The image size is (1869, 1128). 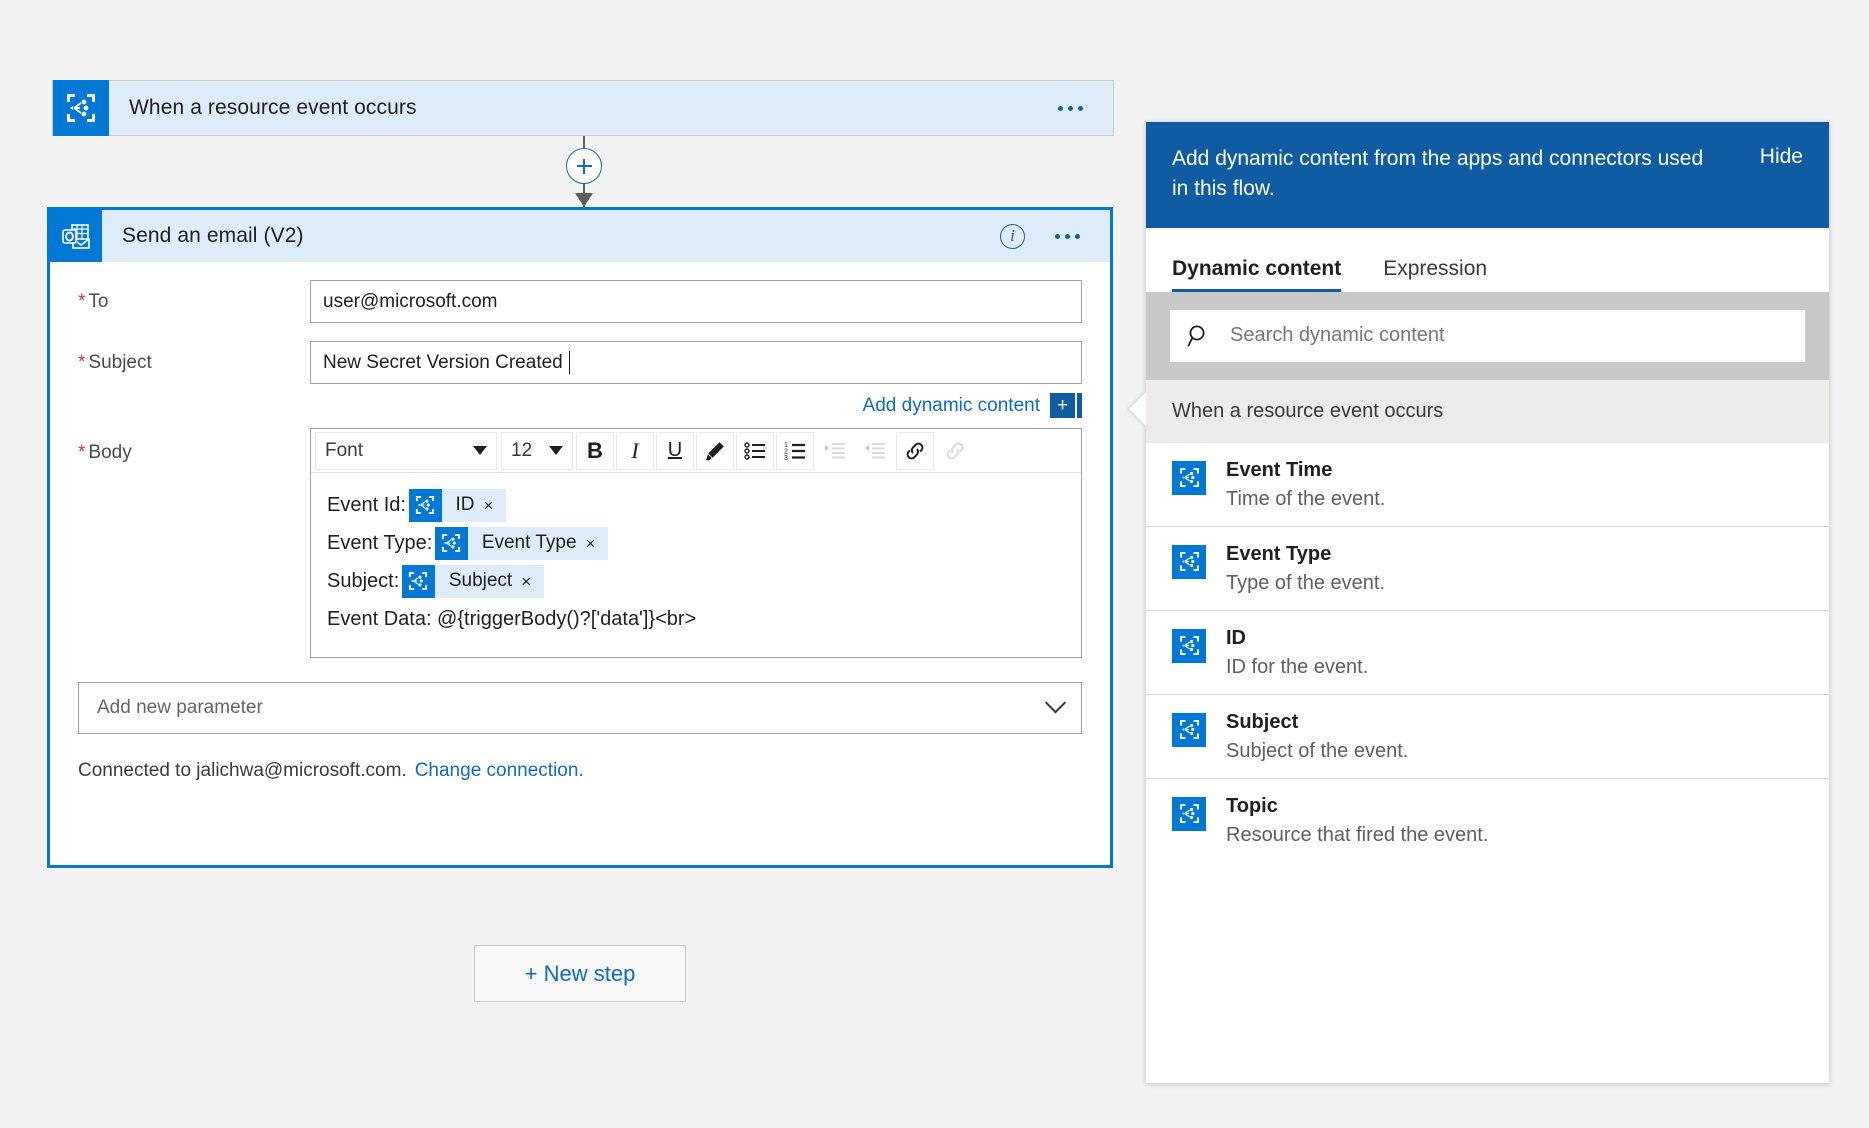 What do you see at coordinates (120, 362) in the screenshot?
I see `subject-label-text: Subject` at bounding box center [120, 362].